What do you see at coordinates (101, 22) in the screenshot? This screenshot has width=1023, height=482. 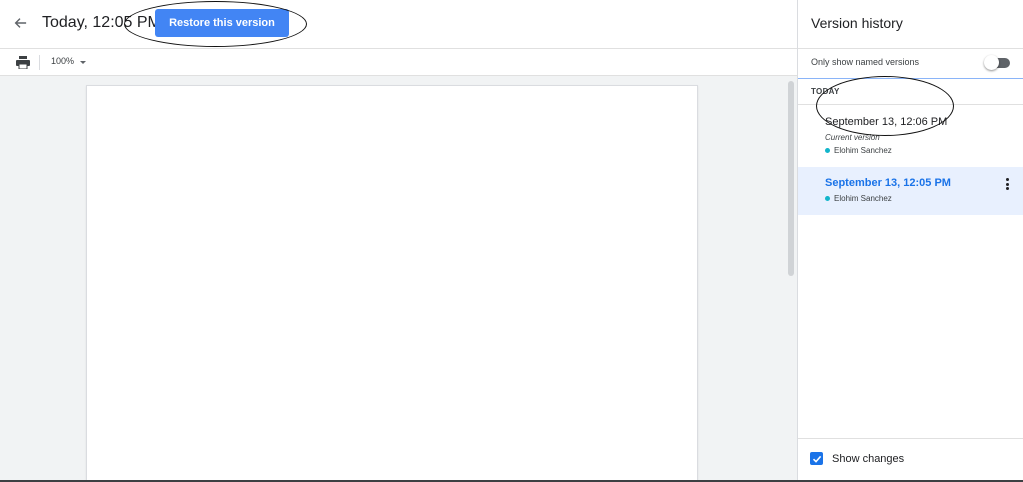 I see `version-title: Today, 12:05 PM` at bounding box center [101, 22].